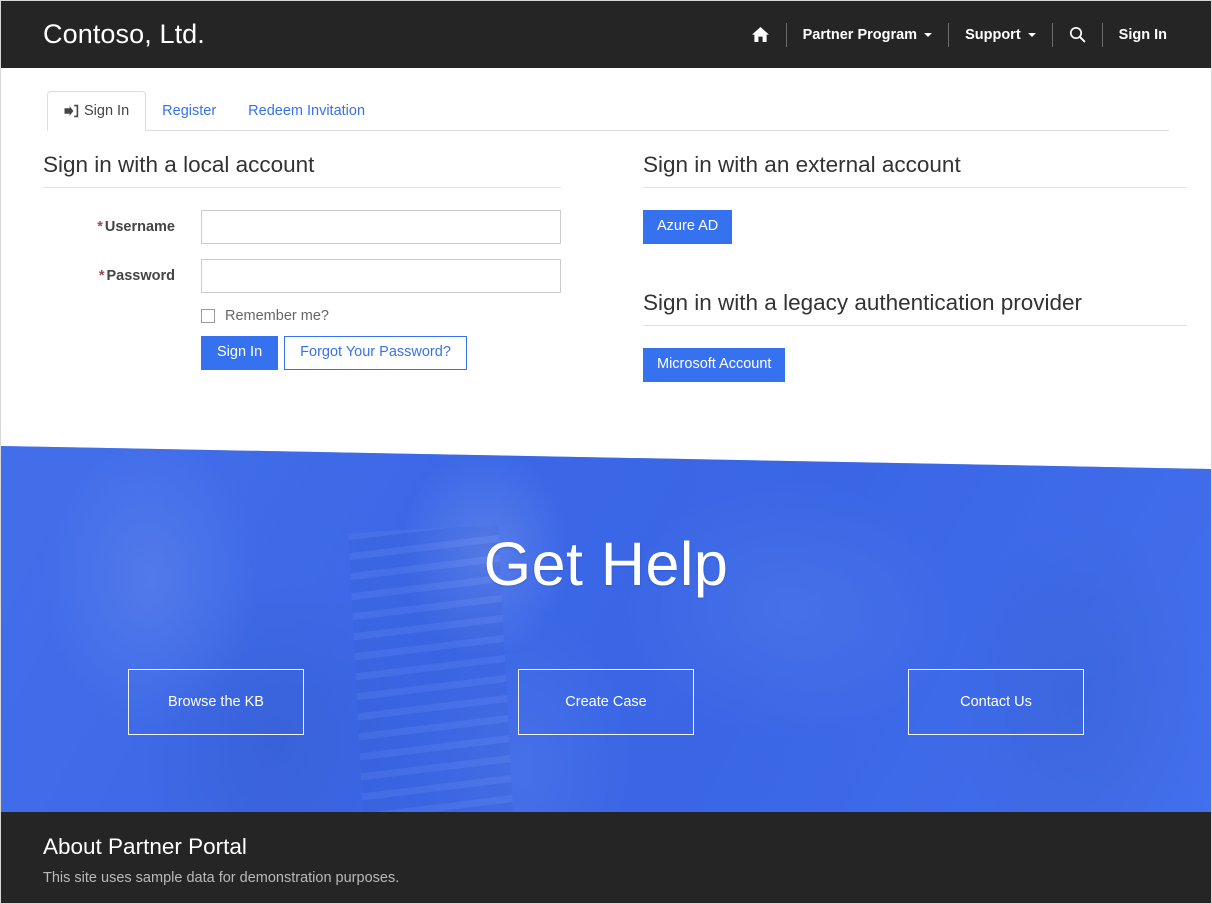 This screenshot has width=1212, height=904. I want to click on tab-redeem-invitation: Redeem Invitation, so click(306, 111).